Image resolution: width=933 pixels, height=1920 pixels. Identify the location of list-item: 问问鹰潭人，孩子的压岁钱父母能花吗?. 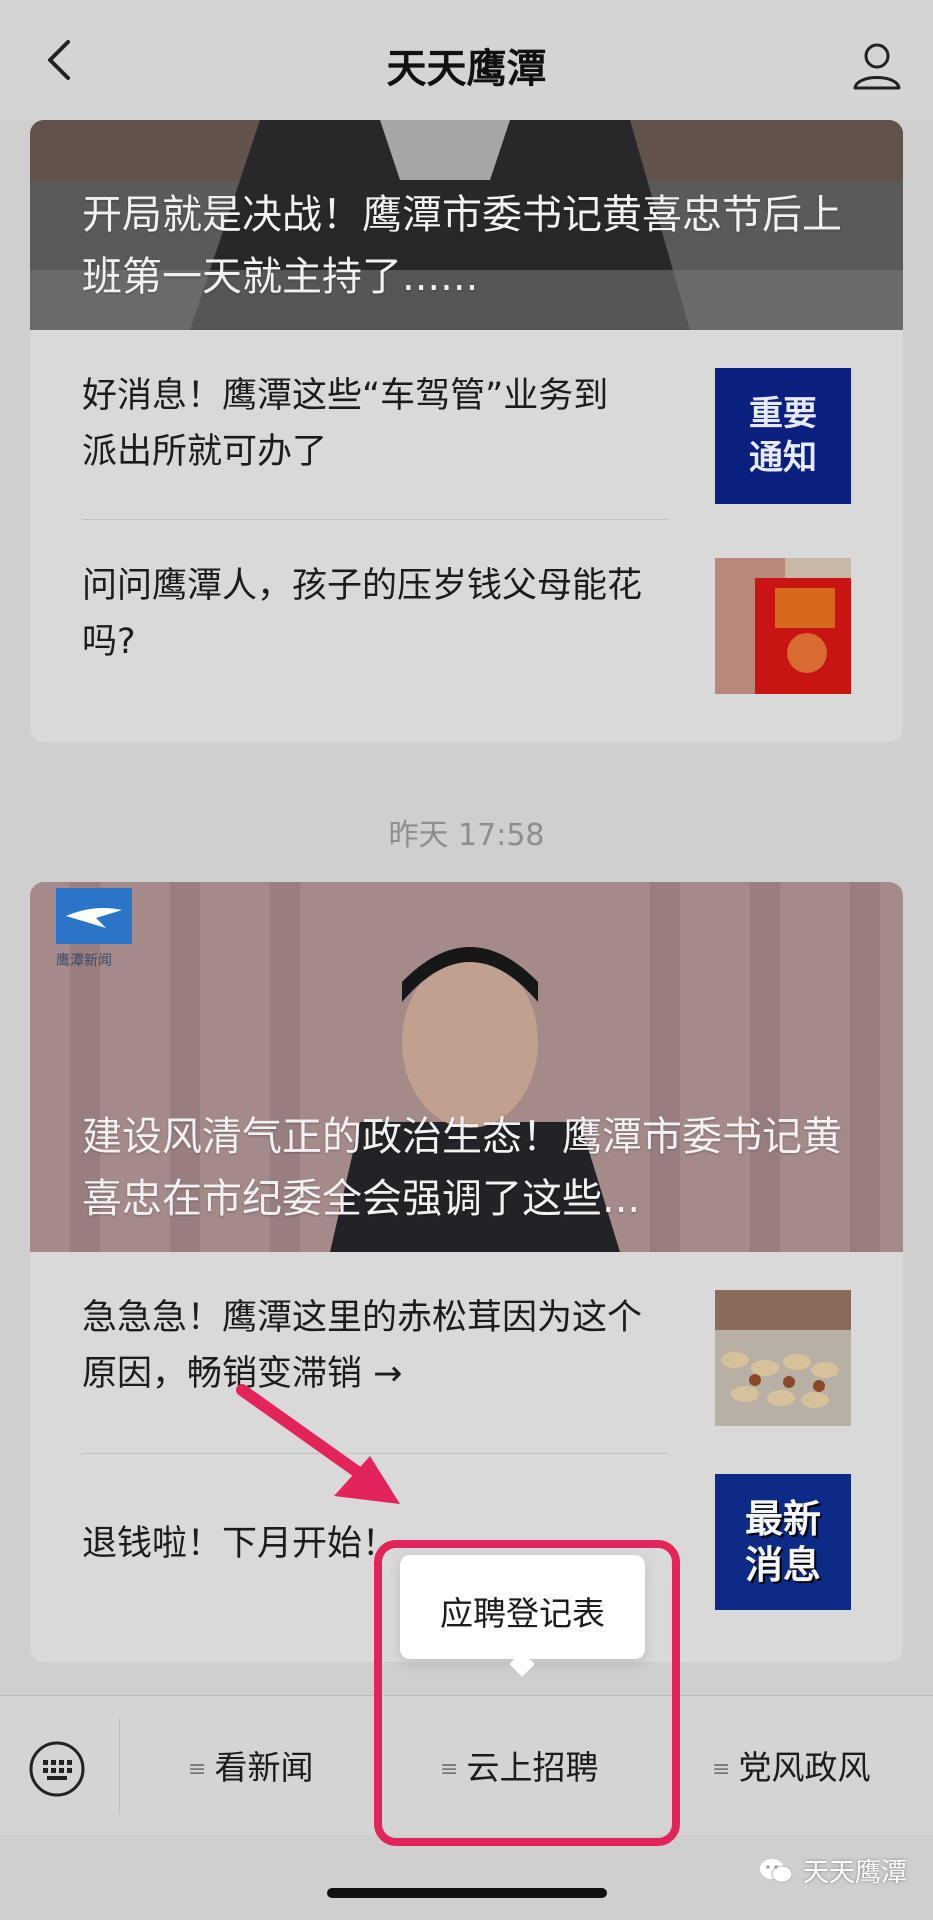
(466, 615).